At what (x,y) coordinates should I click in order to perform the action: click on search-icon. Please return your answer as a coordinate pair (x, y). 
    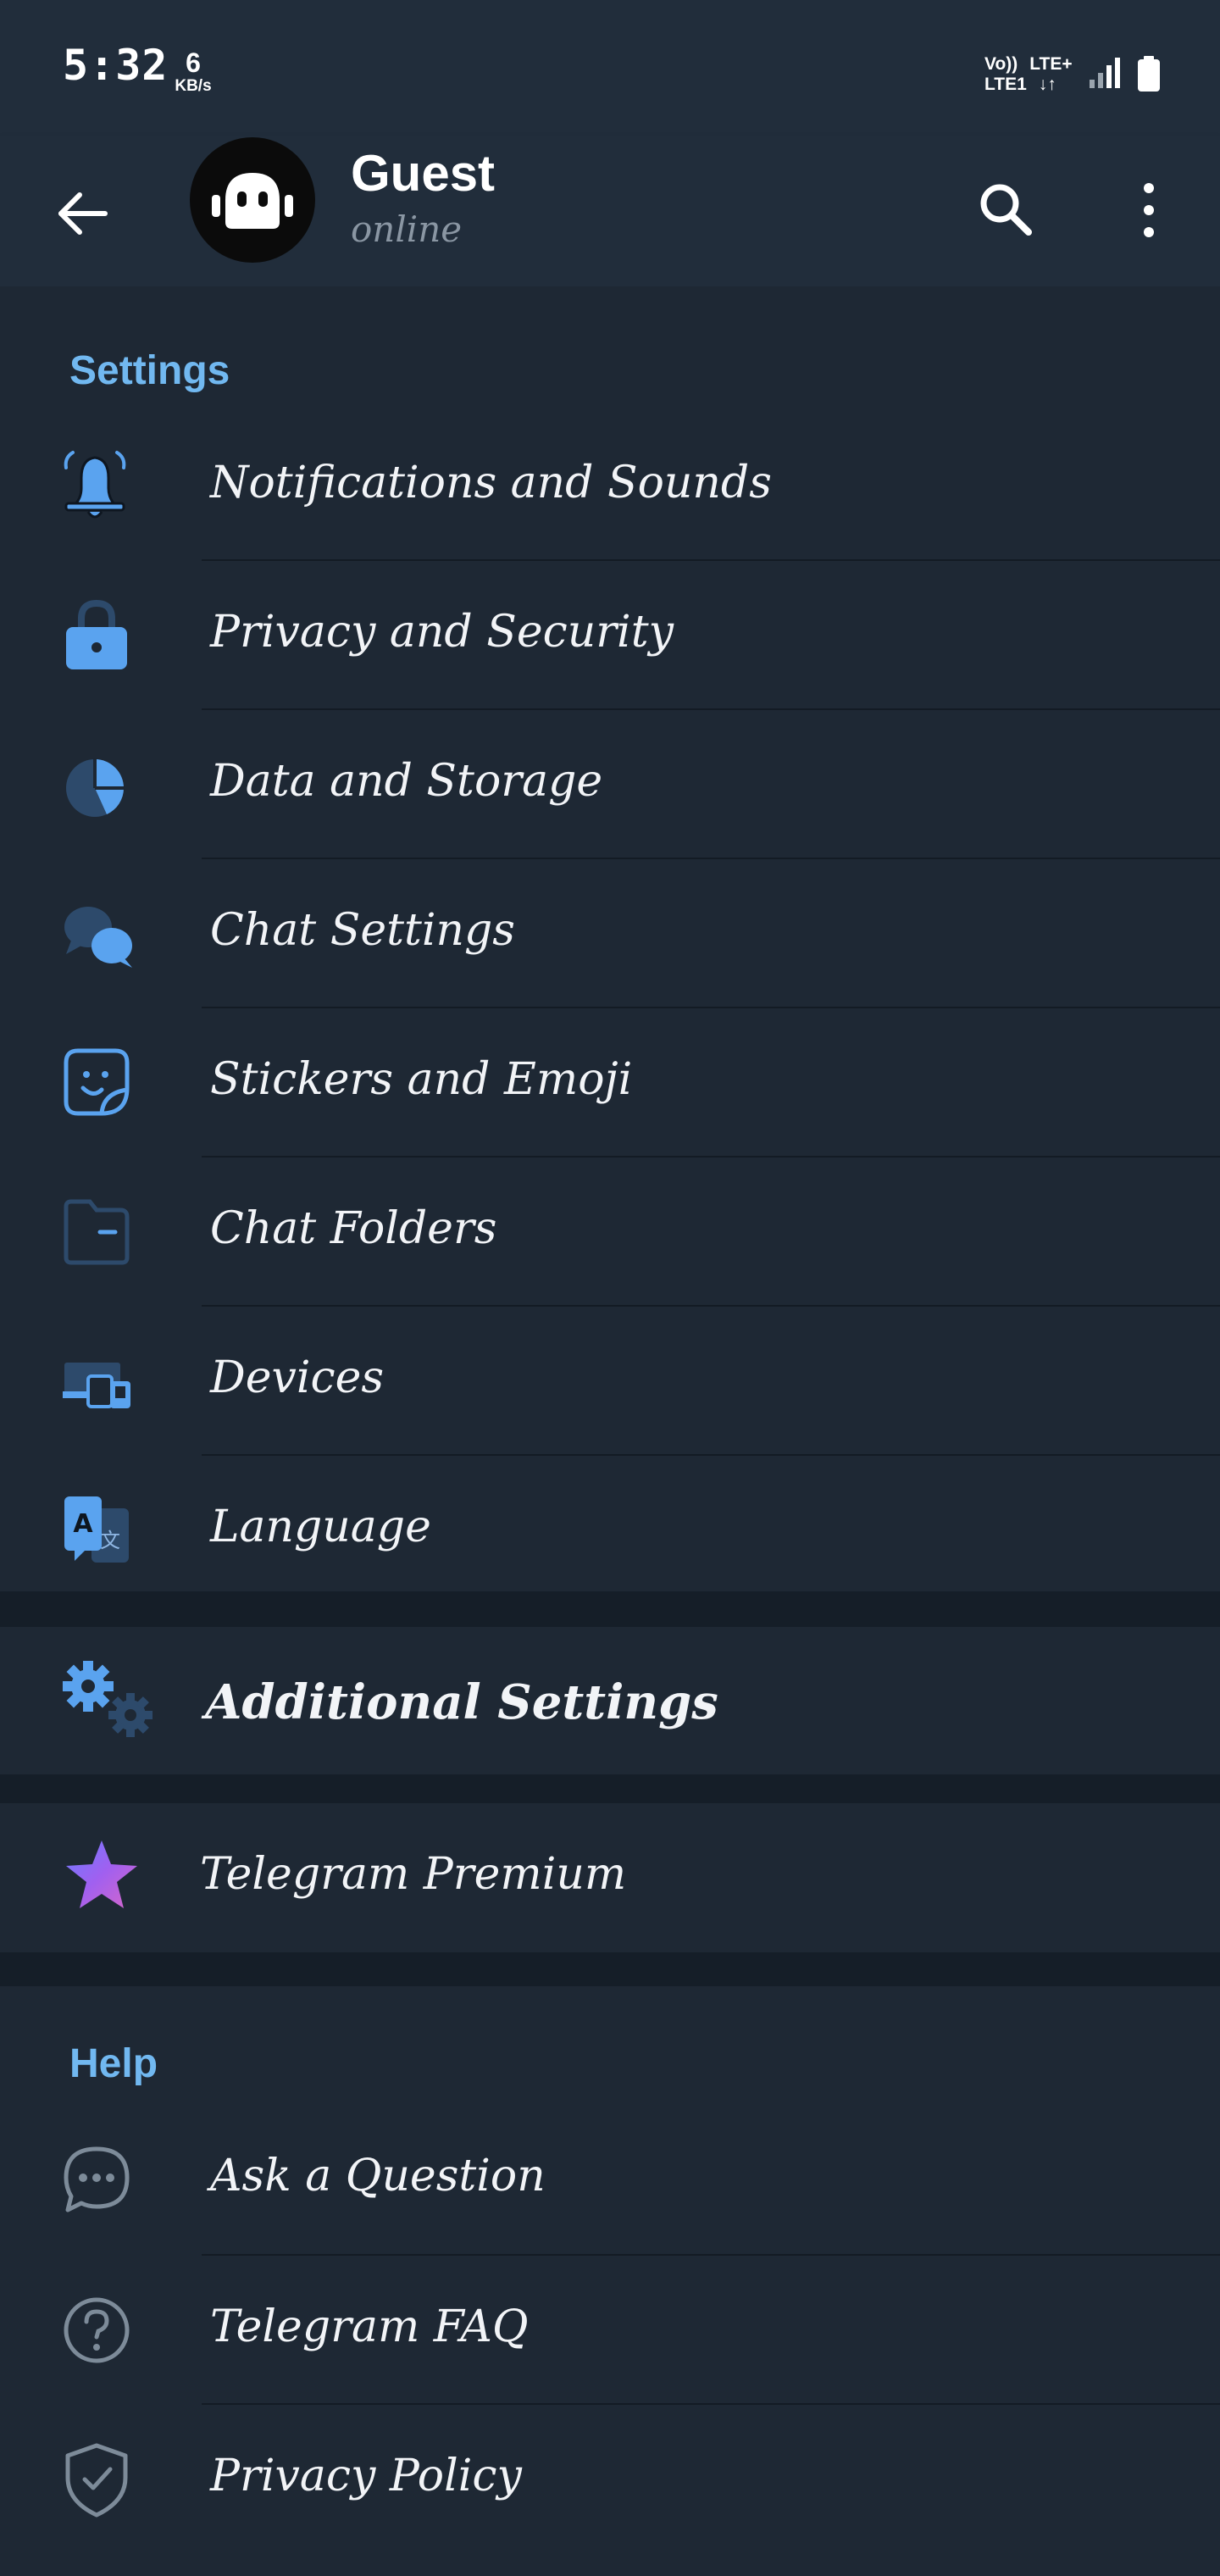
    Looking at the image, I should click on (1006, 210).